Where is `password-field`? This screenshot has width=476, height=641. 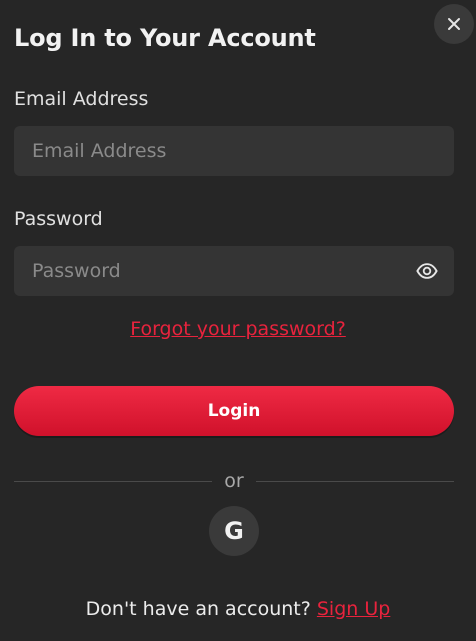 password-field is located at coordinates (234, 271).